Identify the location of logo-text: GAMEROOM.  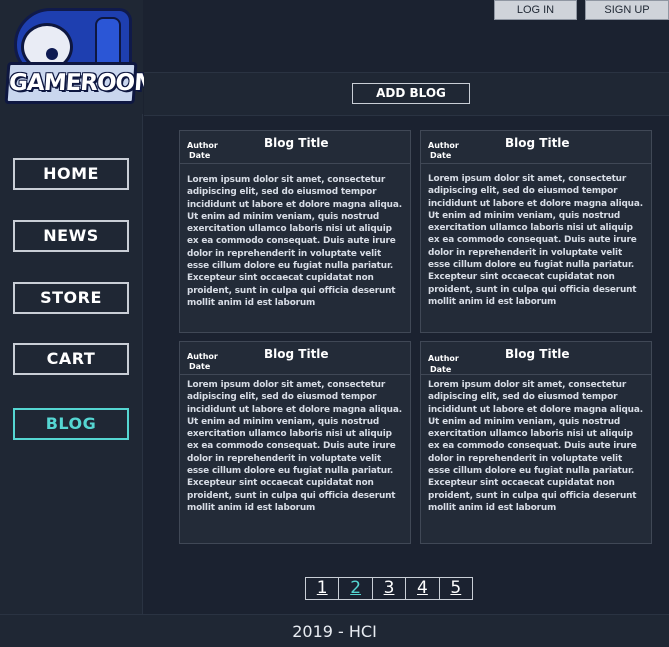
(80, 83).